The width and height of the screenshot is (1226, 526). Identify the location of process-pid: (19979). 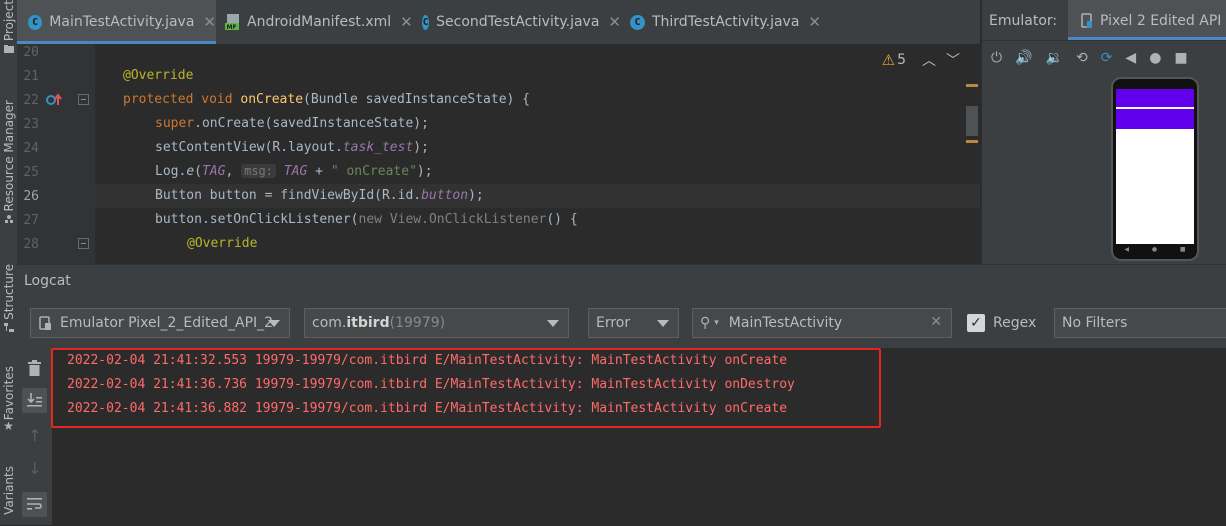
(417, 323).